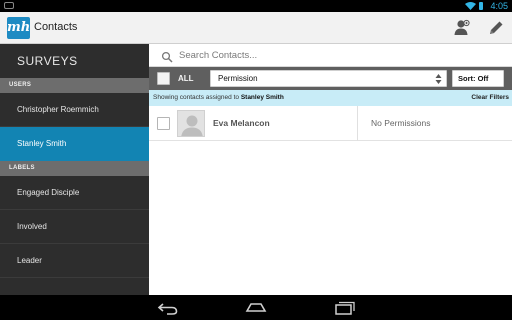 The height and width of the screenshot is (320, 512). I want to click on page-title: Contacts, so click(56, 27).